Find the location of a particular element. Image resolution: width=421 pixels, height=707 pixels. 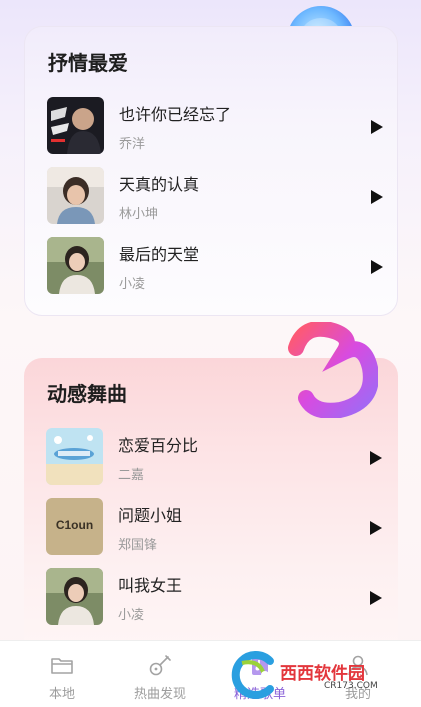

song-artist: 二嘉 is located at coordinates (131, 475).